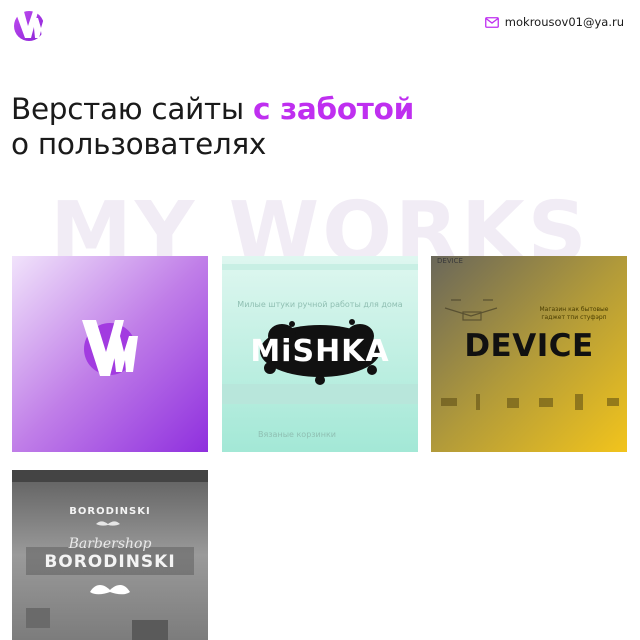 The height and width of the screenshot is (640, 640). What do you see at coordinates (31, 24) in the screenshot?
I see `vm-logo` at bounding box center [31, 24].